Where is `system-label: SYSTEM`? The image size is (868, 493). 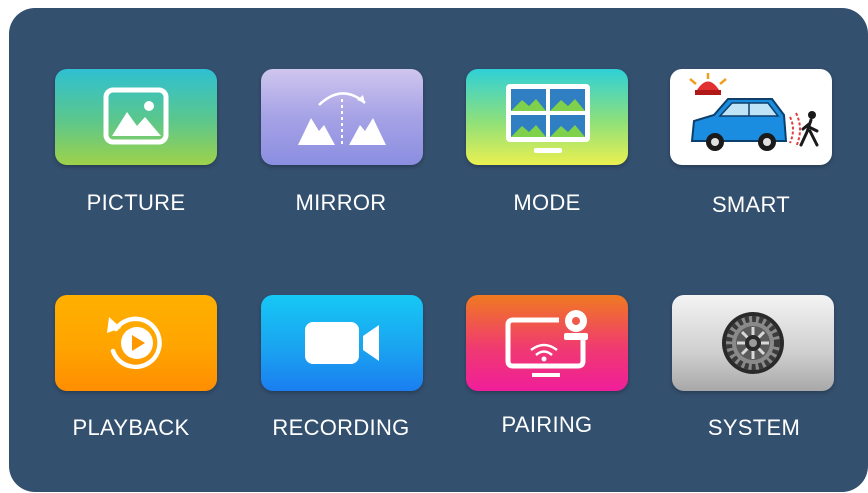
system-label: SYSTEM is located at coordinates (754, 428).